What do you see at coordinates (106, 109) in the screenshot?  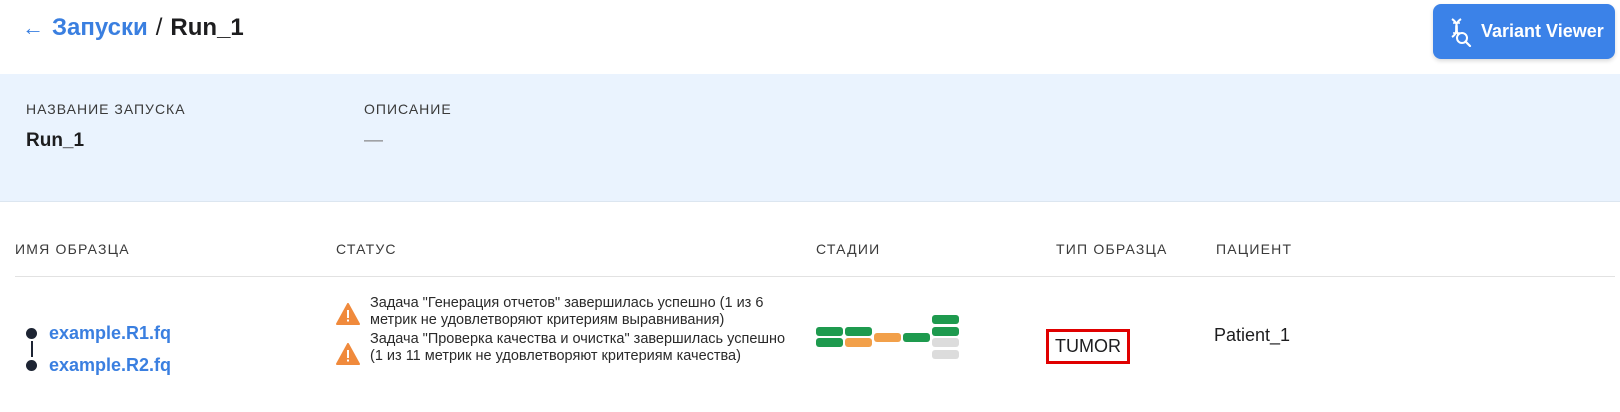 I see `run-name-label: НАЗВАНИЕ ЗАПУСКА` at bounding box center [106, 109].